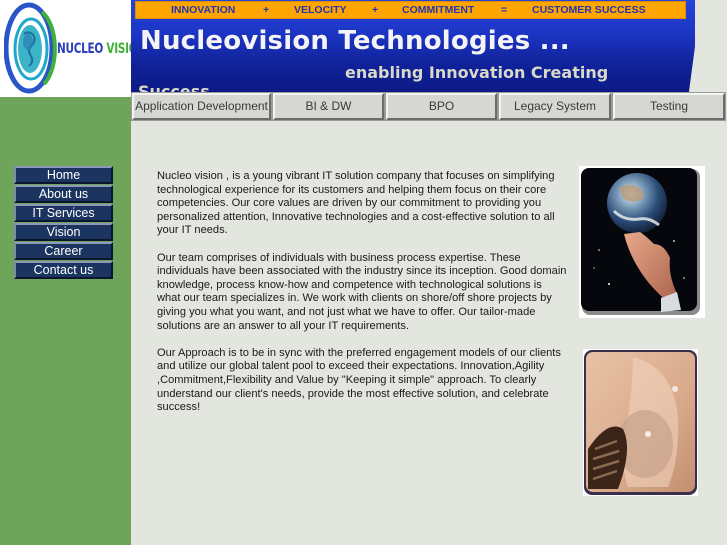  I want to click on tagline-commitment: COMMITMENT, so click(438, 10).